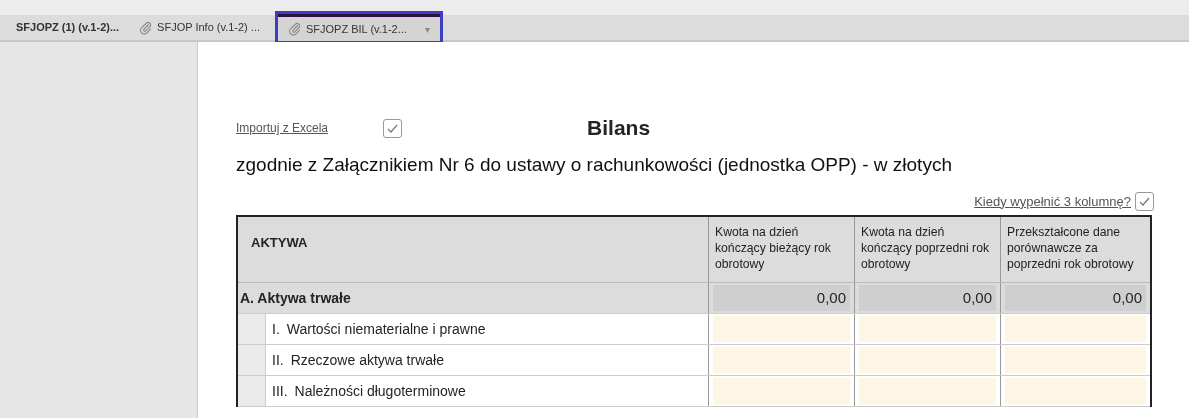 This screenshot has height=418, width=1189. I want to click on row-label: A. Aktywa trwałe, so click(295, 298).